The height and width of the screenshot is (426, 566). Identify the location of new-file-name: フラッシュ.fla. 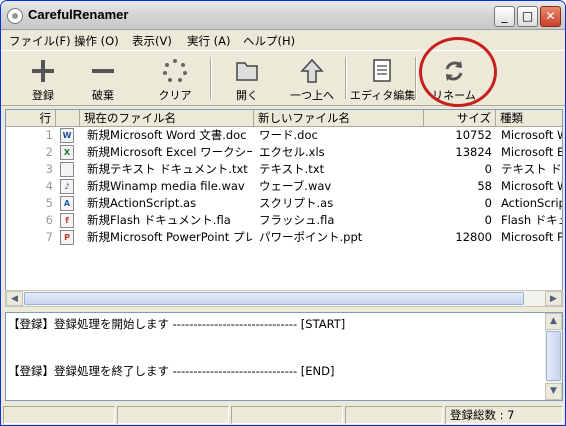
(297, 220).